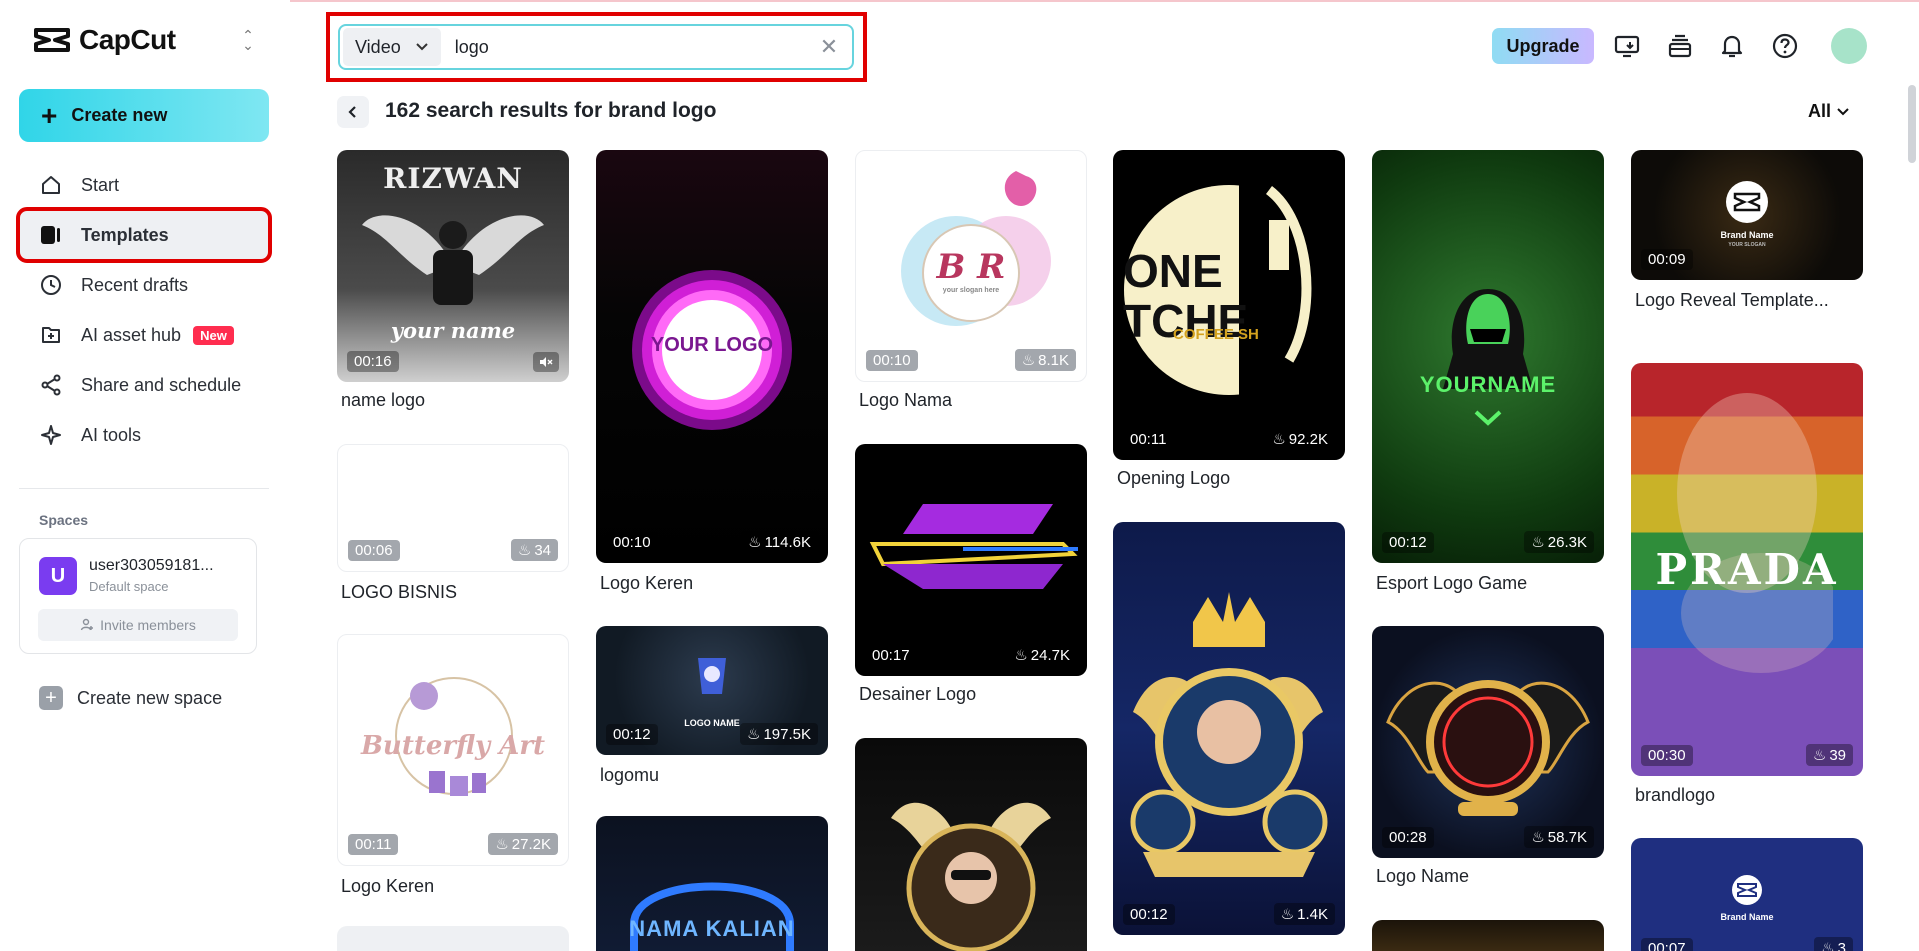  I want to click on search-type-label: Video, so click(378, 46).